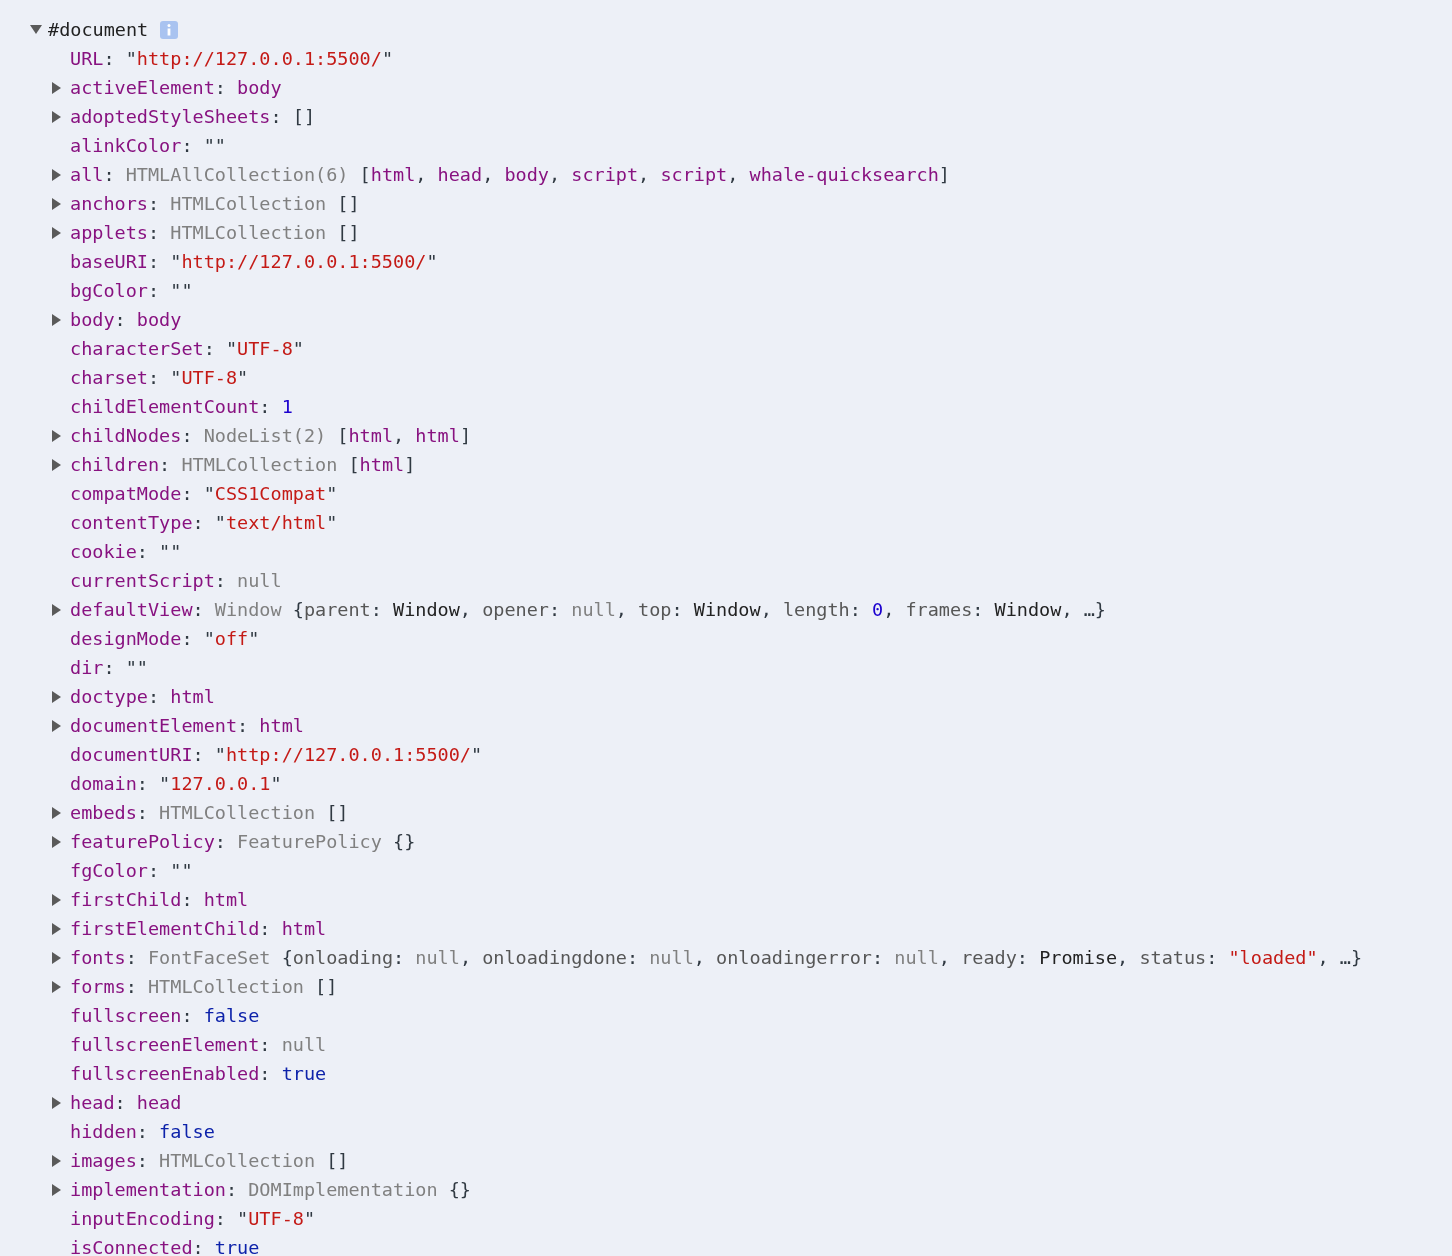  Describe the element at coordinates (137, 348) in the screenshot. I see `property-name: characterSet` at that location.